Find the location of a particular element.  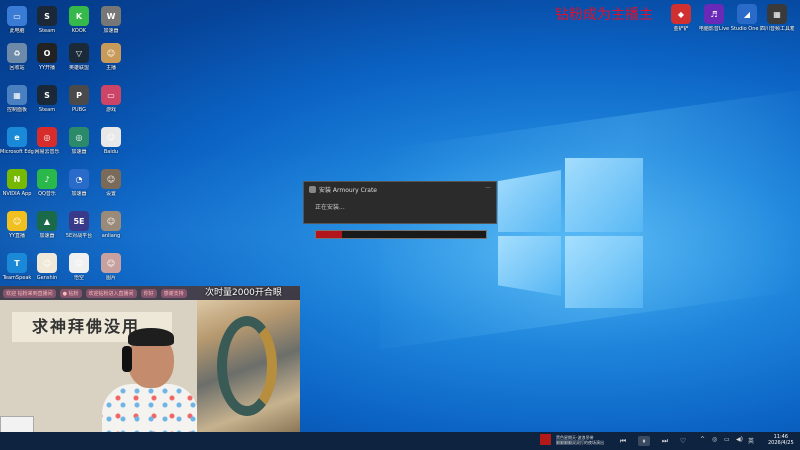

desktop-icon: ☺ Baidu is located at coordinates (111, 141).